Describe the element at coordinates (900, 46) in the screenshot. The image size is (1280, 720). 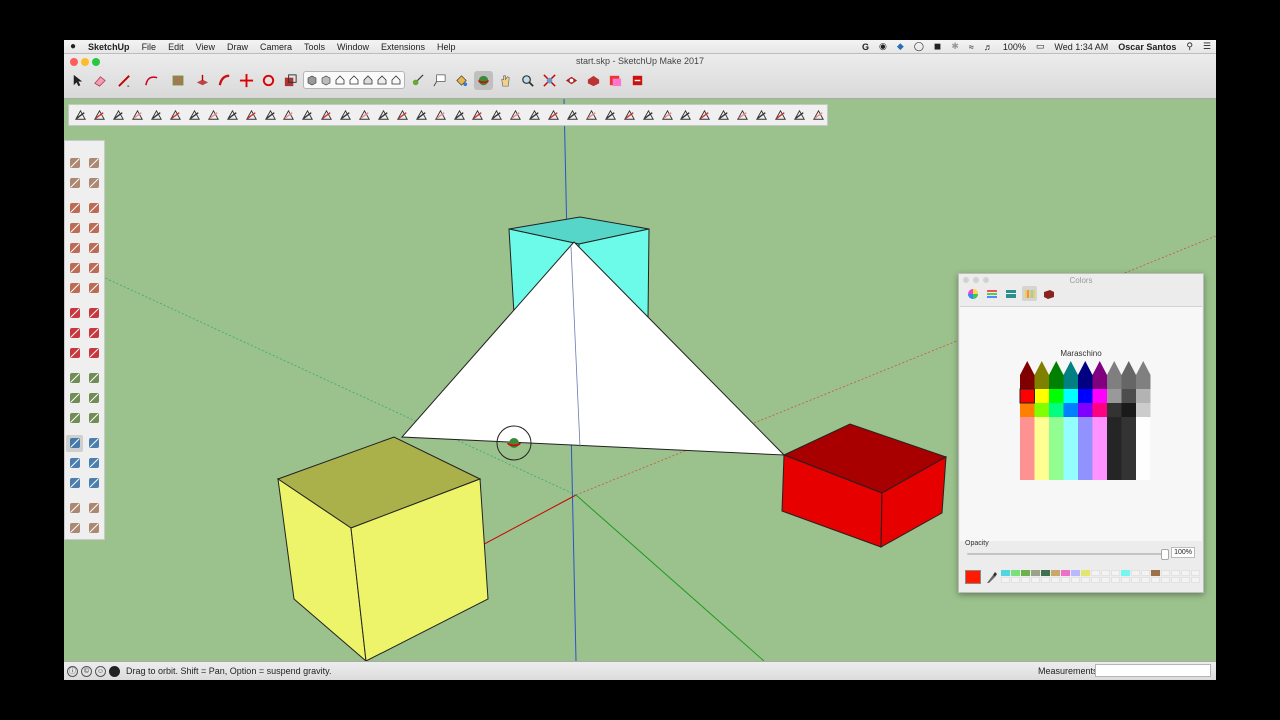
I see `sketchup-tray-icon: ◆` at that location.